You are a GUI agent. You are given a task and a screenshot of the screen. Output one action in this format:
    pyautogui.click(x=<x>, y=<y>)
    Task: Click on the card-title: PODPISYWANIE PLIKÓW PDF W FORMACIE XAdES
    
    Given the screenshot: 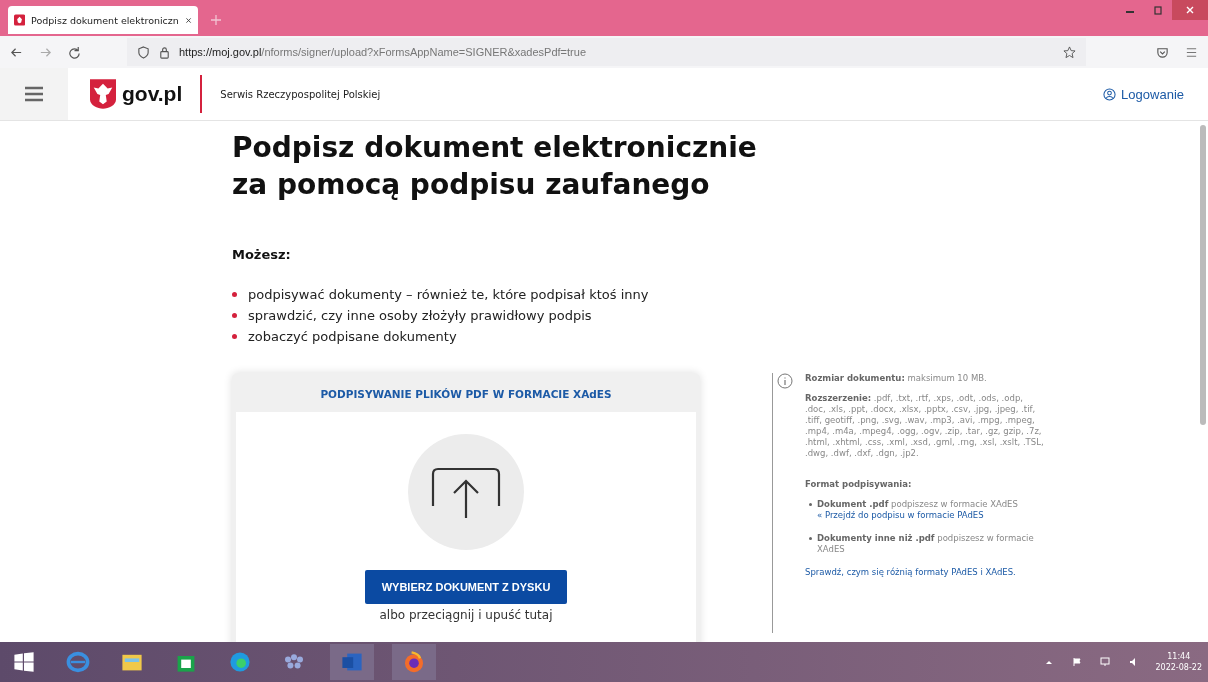 What is the action you would take?
    pyautogui.click(x=466, y=394)
    